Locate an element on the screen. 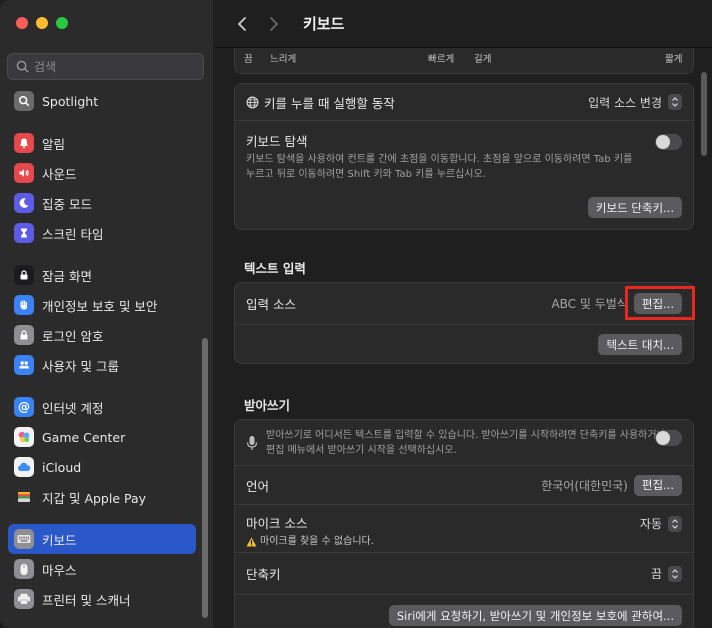  sidebar-item-label: 지갑 및 Apple Pay is located at coordinates (94, 498).